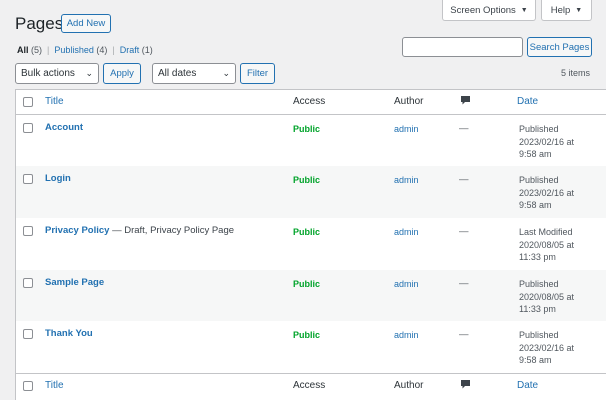  Describe the element at coordinates (172, 230) in the screenshot. I see `row-post-state: — Draft, Privacy Policy Page` at that location.